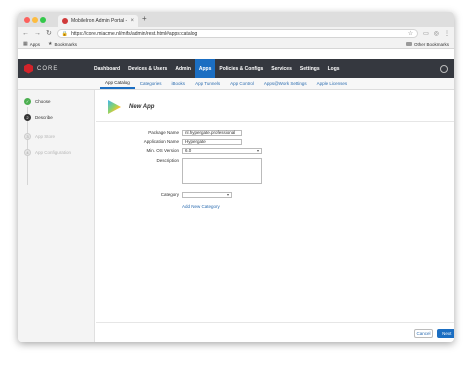  Describe the element at coordinates (65, 33) in the screenshot. I see `lock-icon: 🔒` at that location.